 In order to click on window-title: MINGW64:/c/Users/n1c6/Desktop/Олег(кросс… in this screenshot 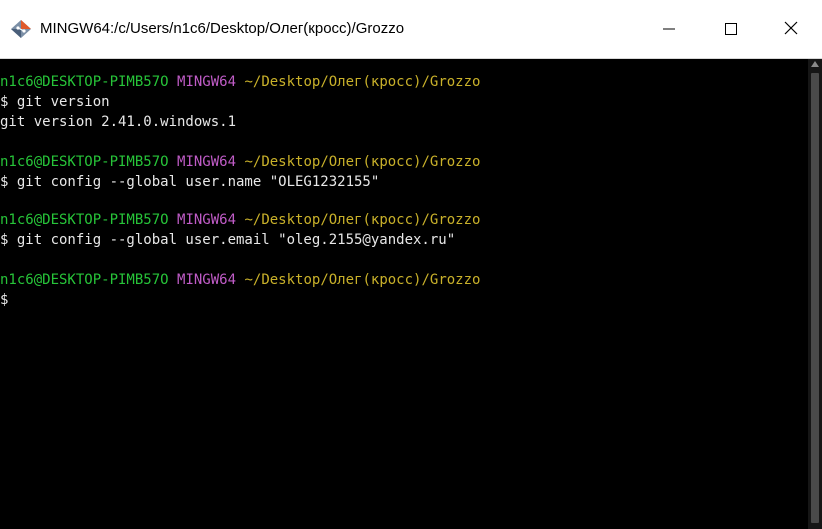, I will do `click(222, 28)`.